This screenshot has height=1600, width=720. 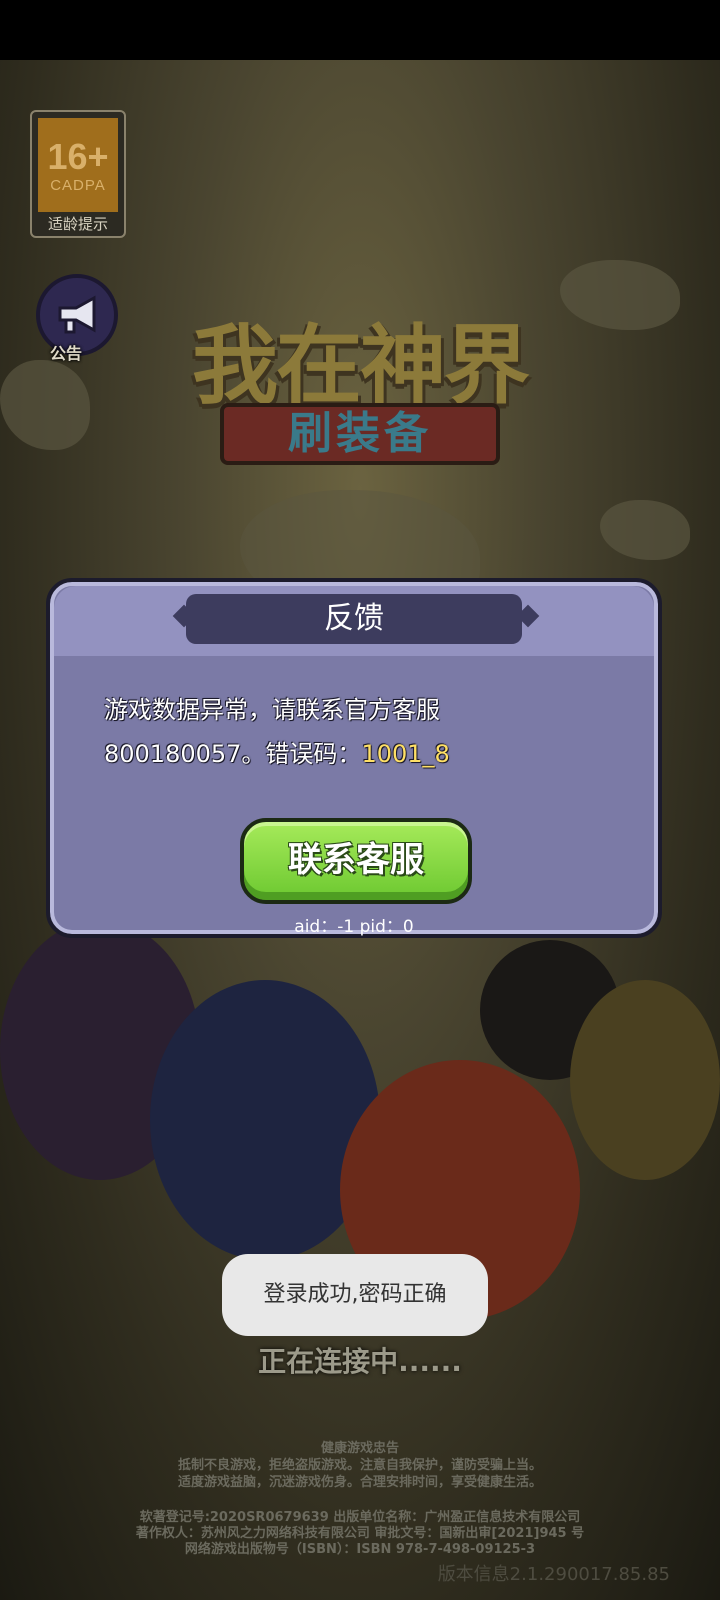 What do you see at coordinates (66, 352) in the screenshot?
I see `notice-label: 公告` at bounding box center [66, 352].